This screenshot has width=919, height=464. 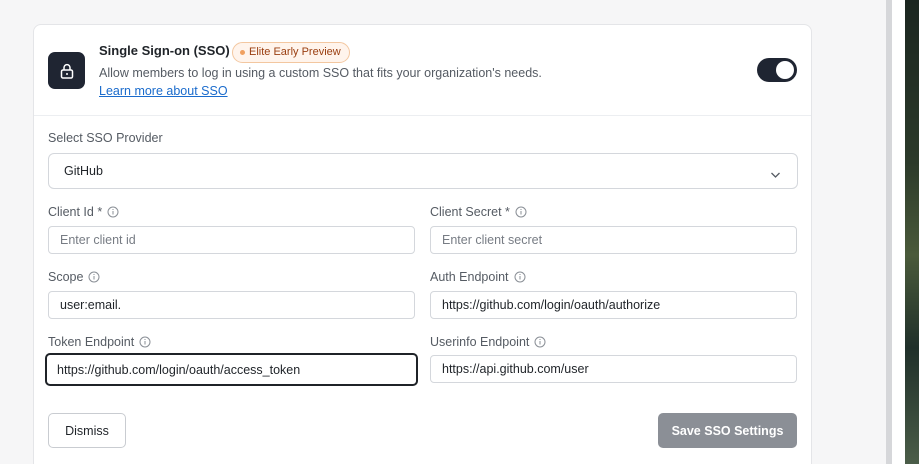 What do you see at coordinates (163, 91) in the screenshot?
I see `learn-more-link: Learn more about SSO` at bounding box center [163, 91].